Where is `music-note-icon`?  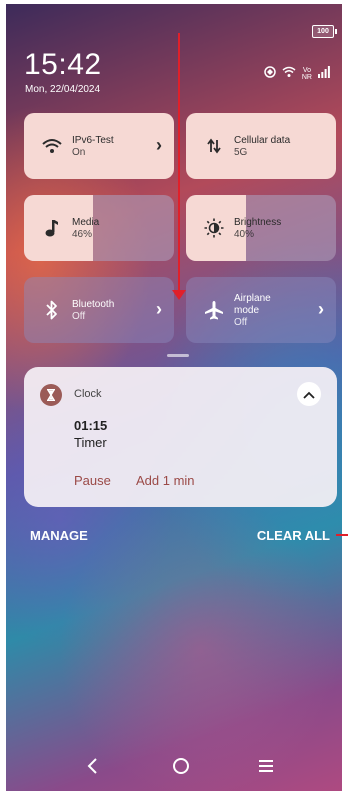 music-note-icon is located at coordinates (52, 228).